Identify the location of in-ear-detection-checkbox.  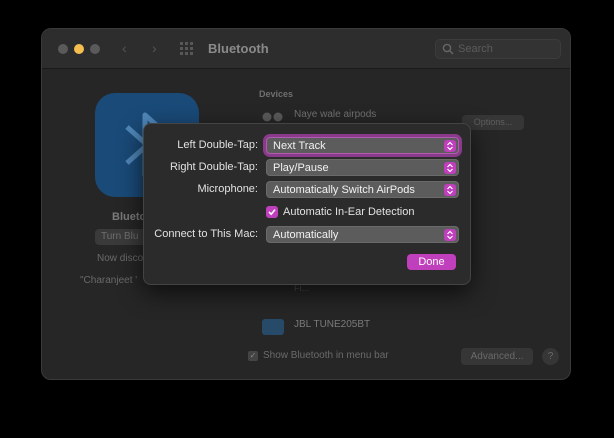
(272, 212).